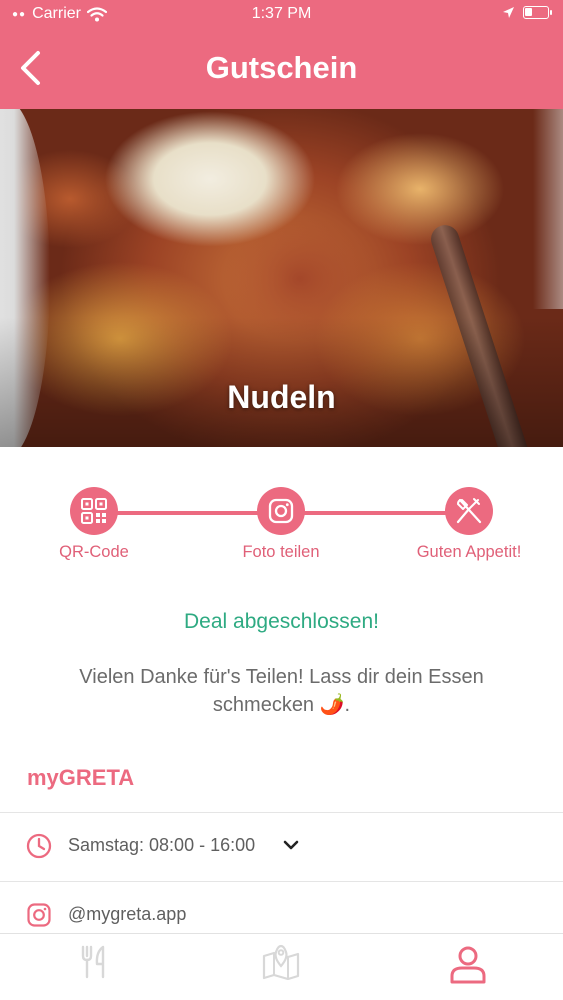  I want to click on fork-knife-icon, so click(469, 511).